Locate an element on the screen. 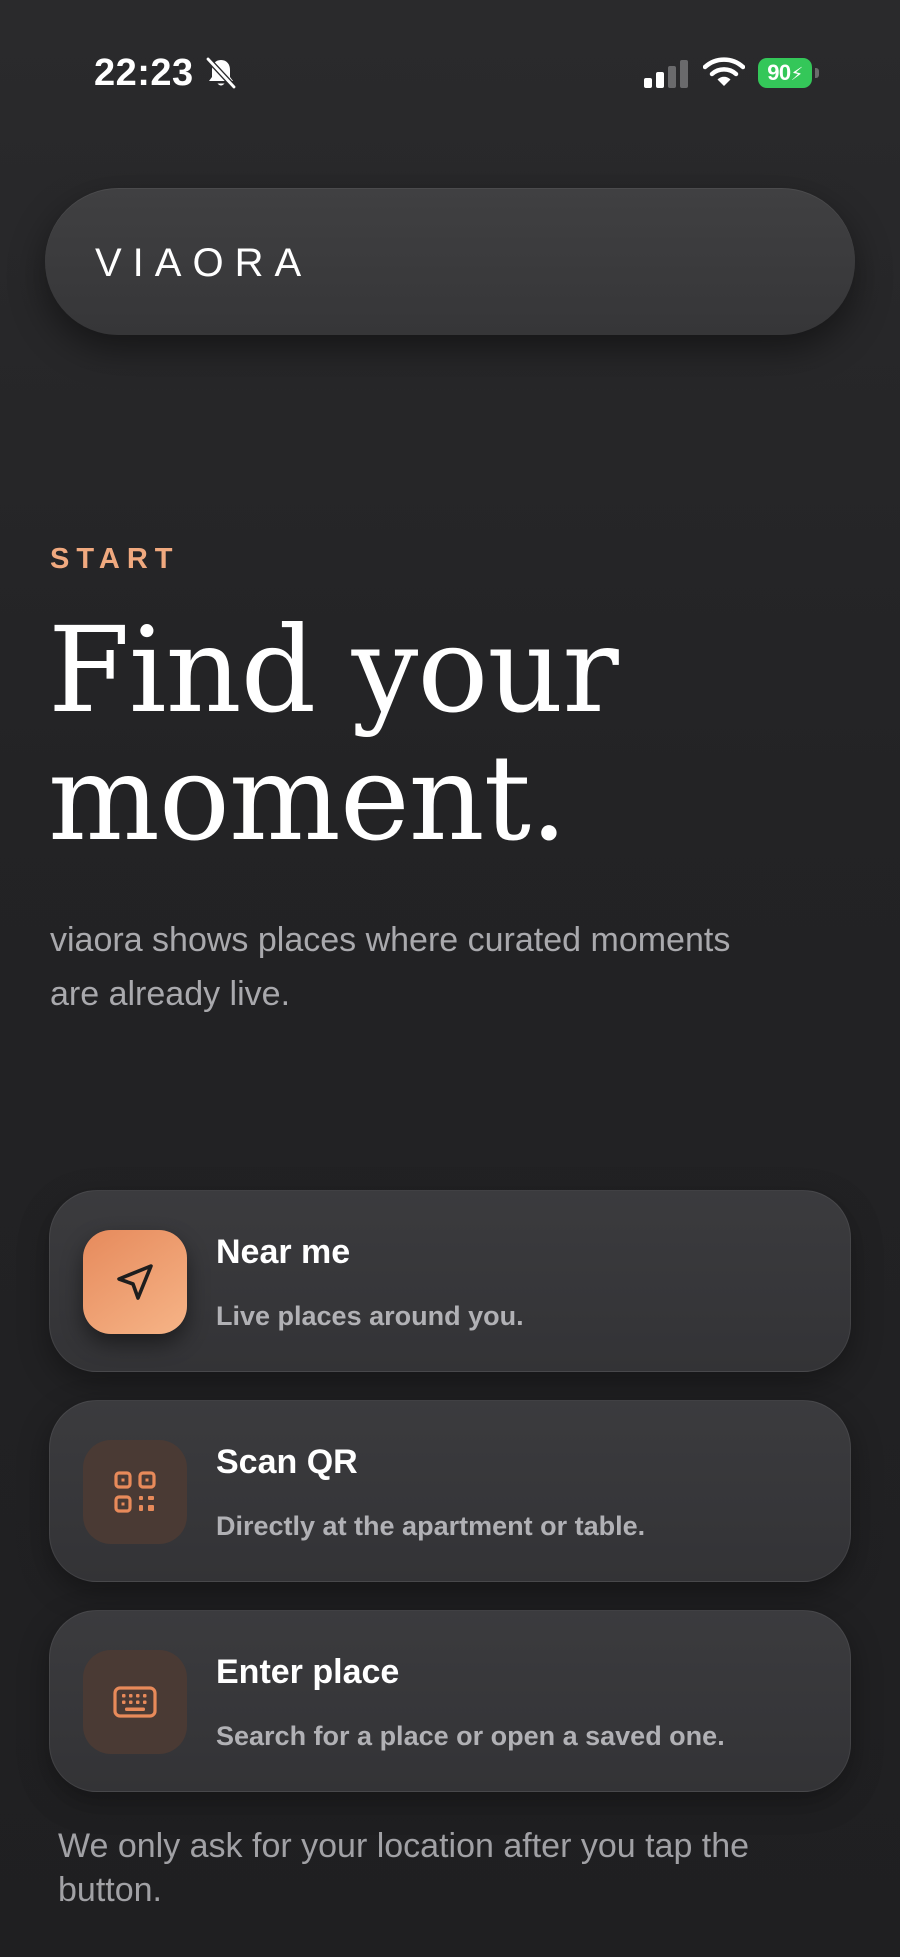 The image size is (900, 1957). bell-slash-icon is located at coordinates (221, 73).